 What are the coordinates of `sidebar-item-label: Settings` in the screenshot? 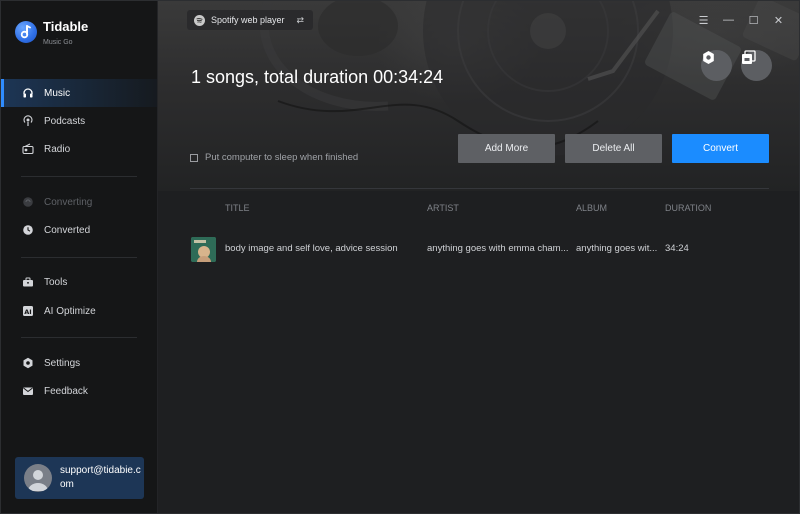 It's located at (62, 363).